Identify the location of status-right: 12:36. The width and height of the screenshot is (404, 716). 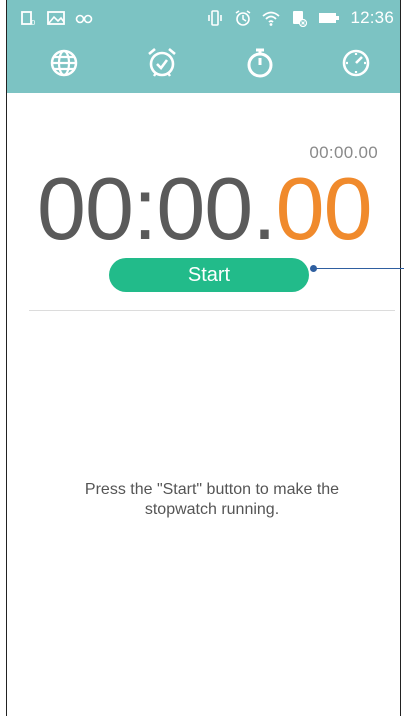
(300, 18).